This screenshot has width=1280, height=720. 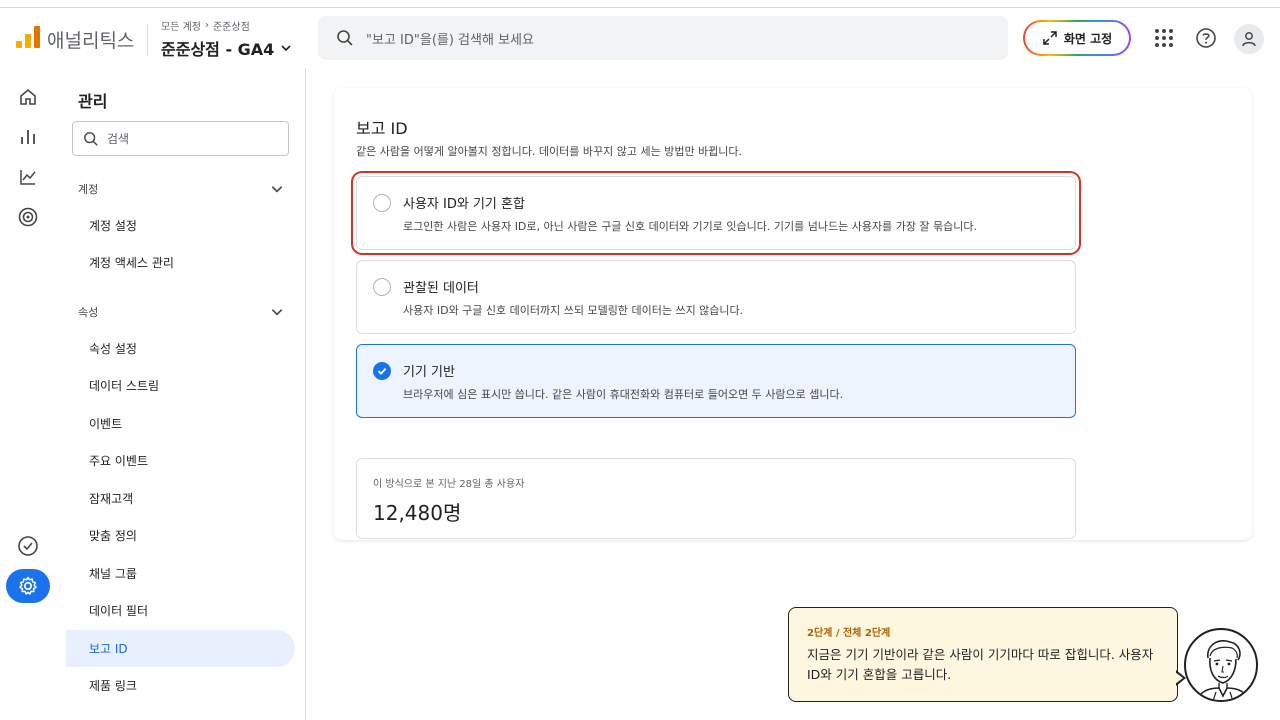 What do you see at coordinates (111, 499) in the screenshot?
I see `nav-item-label: 잠재고객` at bounding box center [111, 499].